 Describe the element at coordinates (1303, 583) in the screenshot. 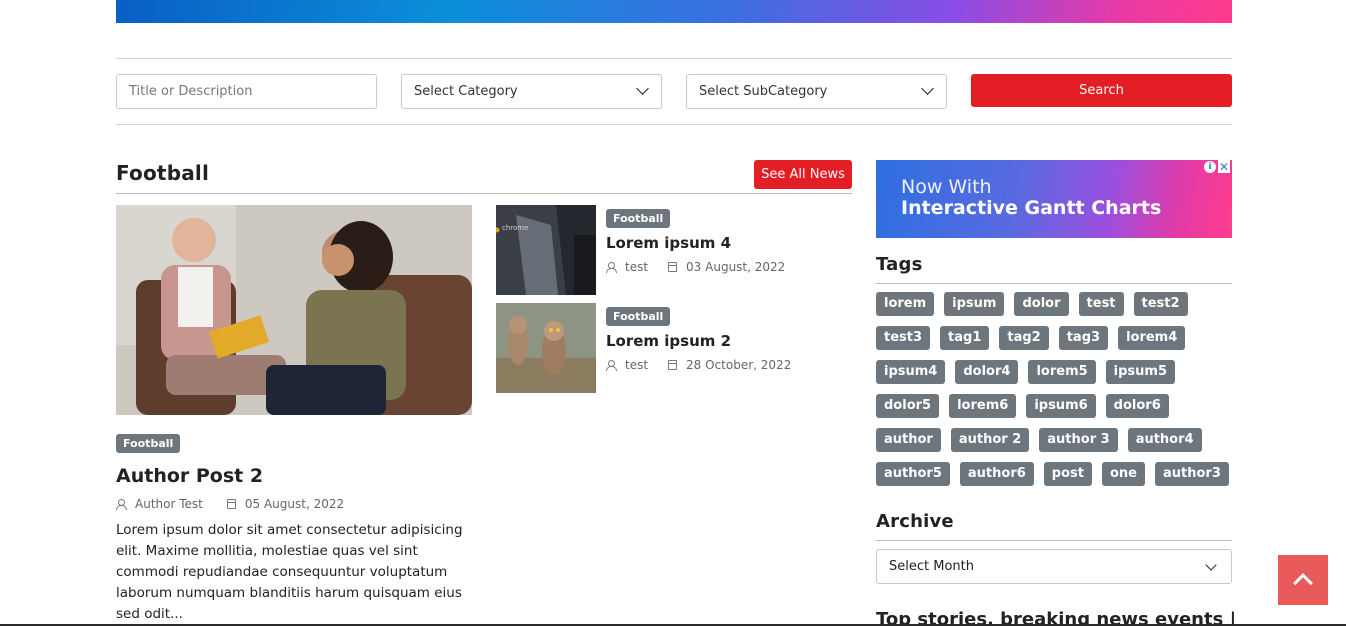

I see `chevron-up-icon` at that location.